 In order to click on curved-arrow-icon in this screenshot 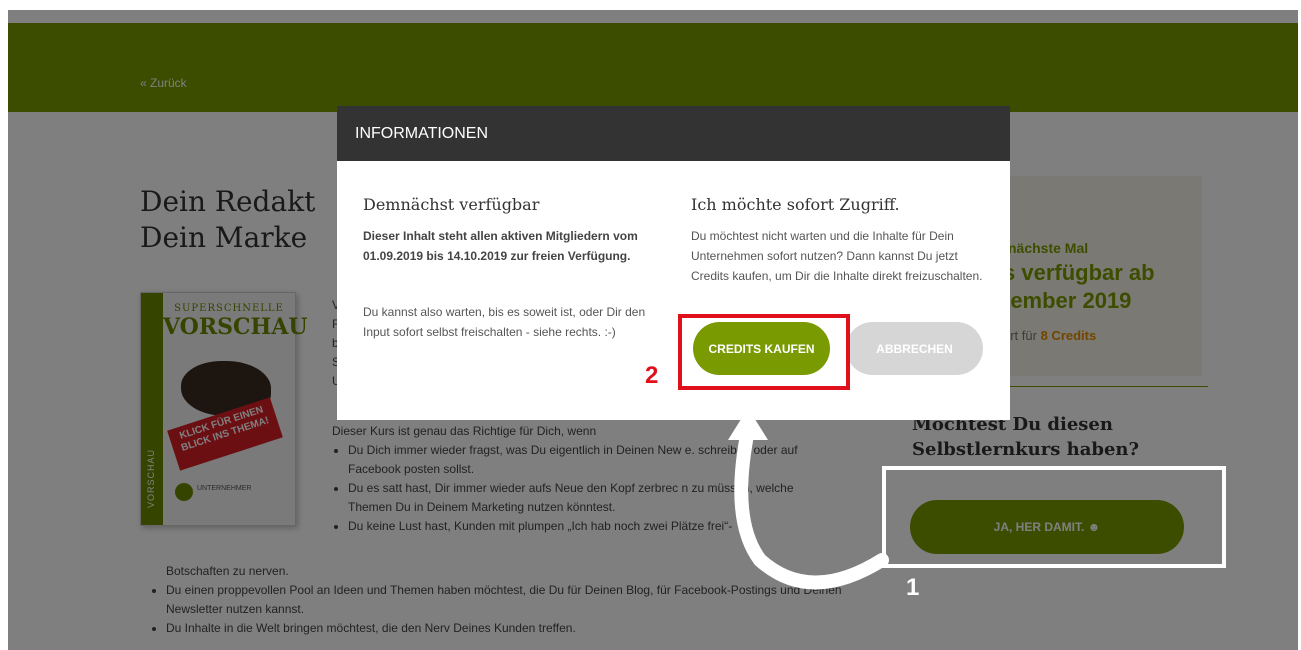, I will do `click(808, 499)`.